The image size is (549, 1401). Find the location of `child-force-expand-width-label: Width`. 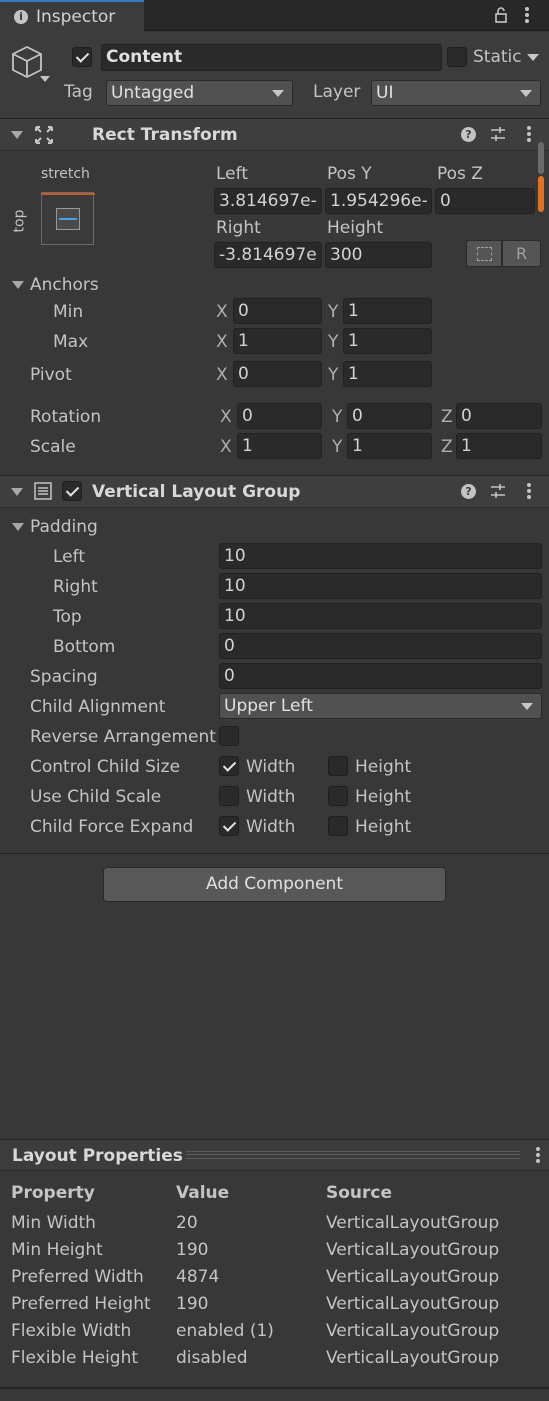

child-force-expand-width-label: Width is located at coordinates (271, 827).